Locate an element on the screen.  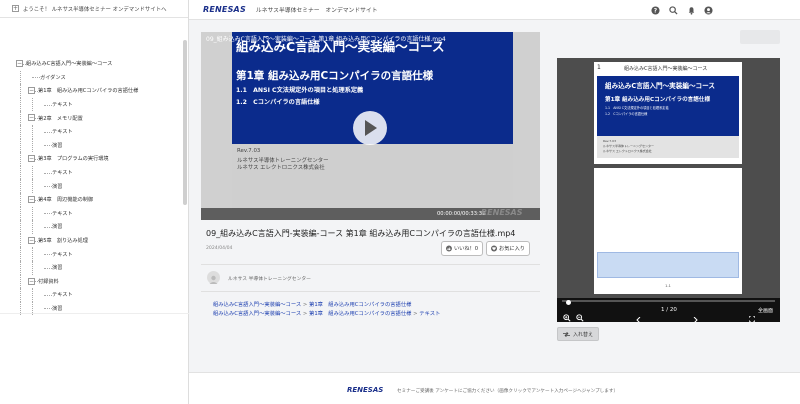
document-progress-handle is located at coordinates (568, 302).